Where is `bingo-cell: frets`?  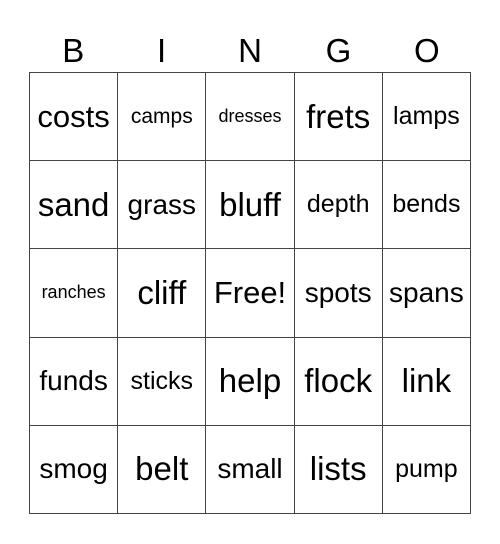 bingo-cell: frets is located at coordinates (338, 117).